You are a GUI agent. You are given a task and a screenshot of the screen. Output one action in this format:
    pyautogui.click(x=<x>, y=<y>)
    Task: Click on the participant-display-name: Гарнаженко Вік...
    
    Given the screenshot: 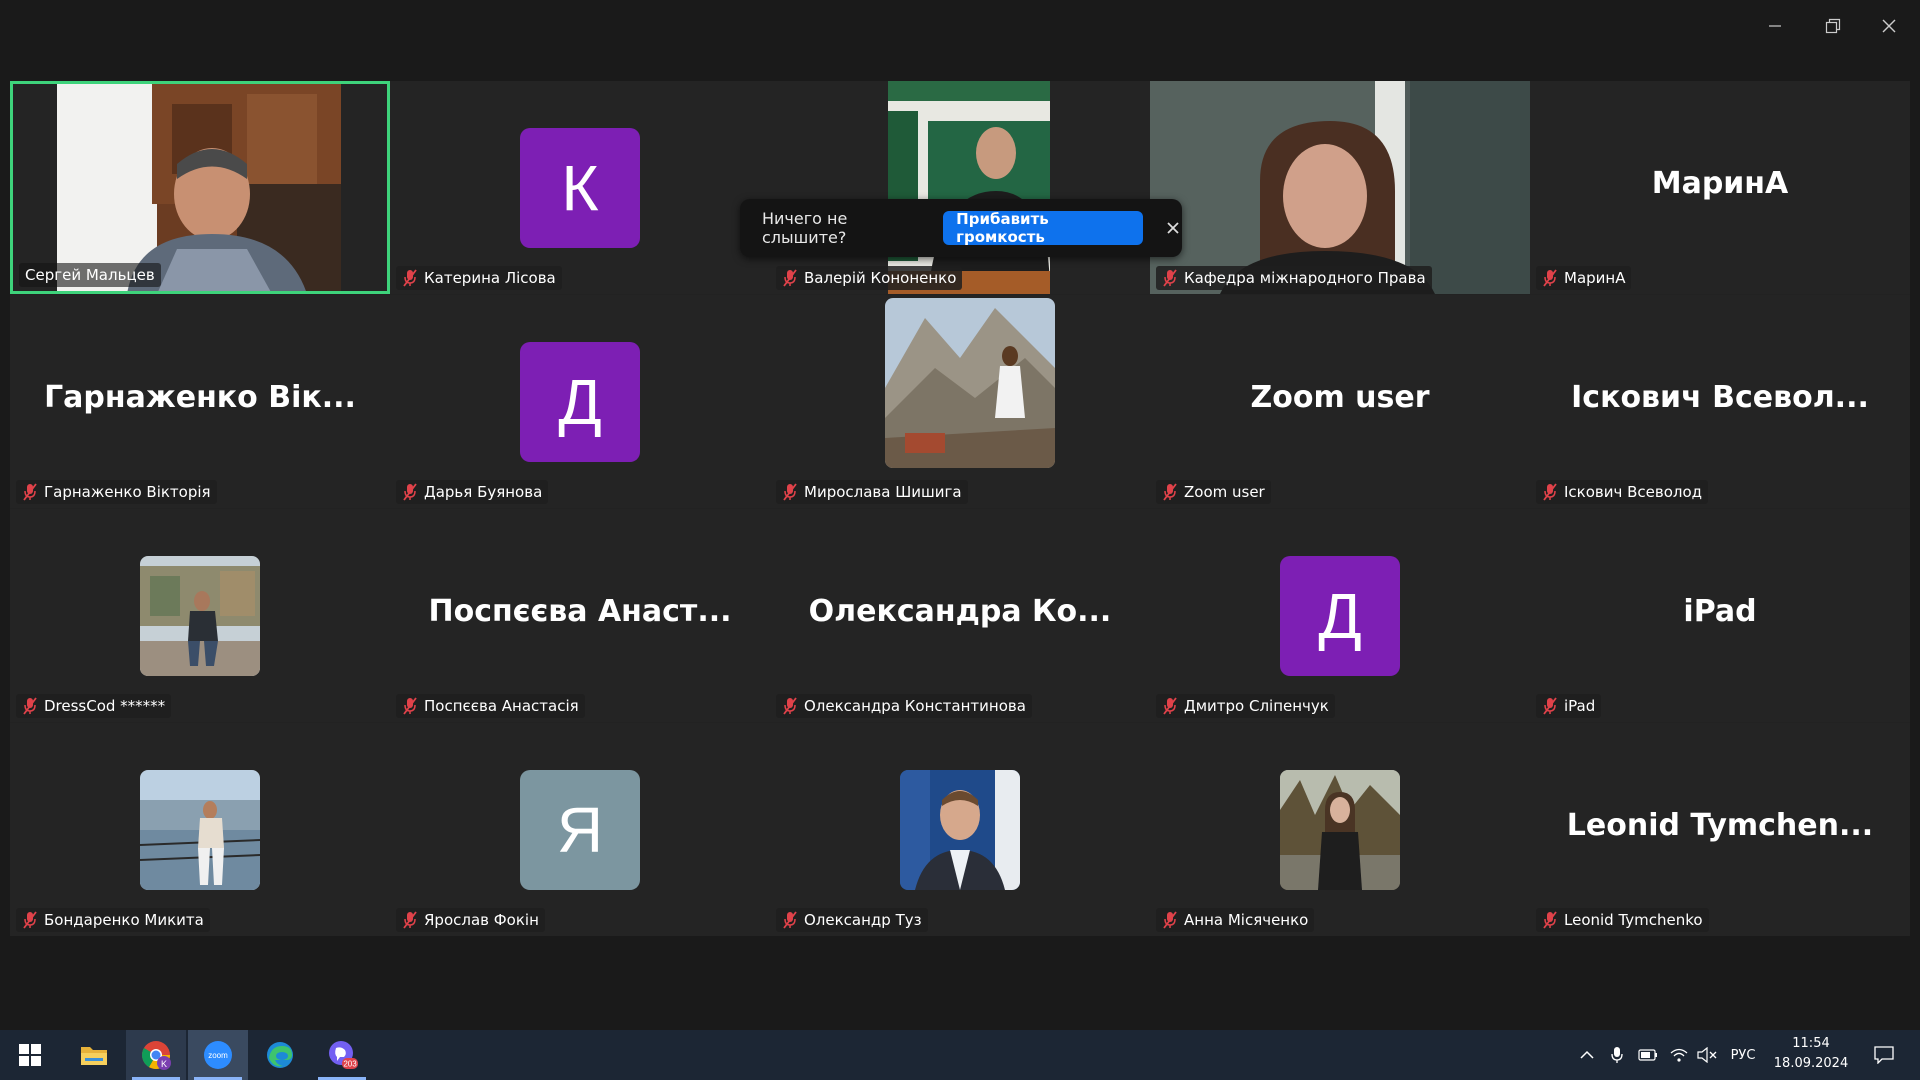 What is the action you would take?
    pyautogui.click(x=200, y=397)
    